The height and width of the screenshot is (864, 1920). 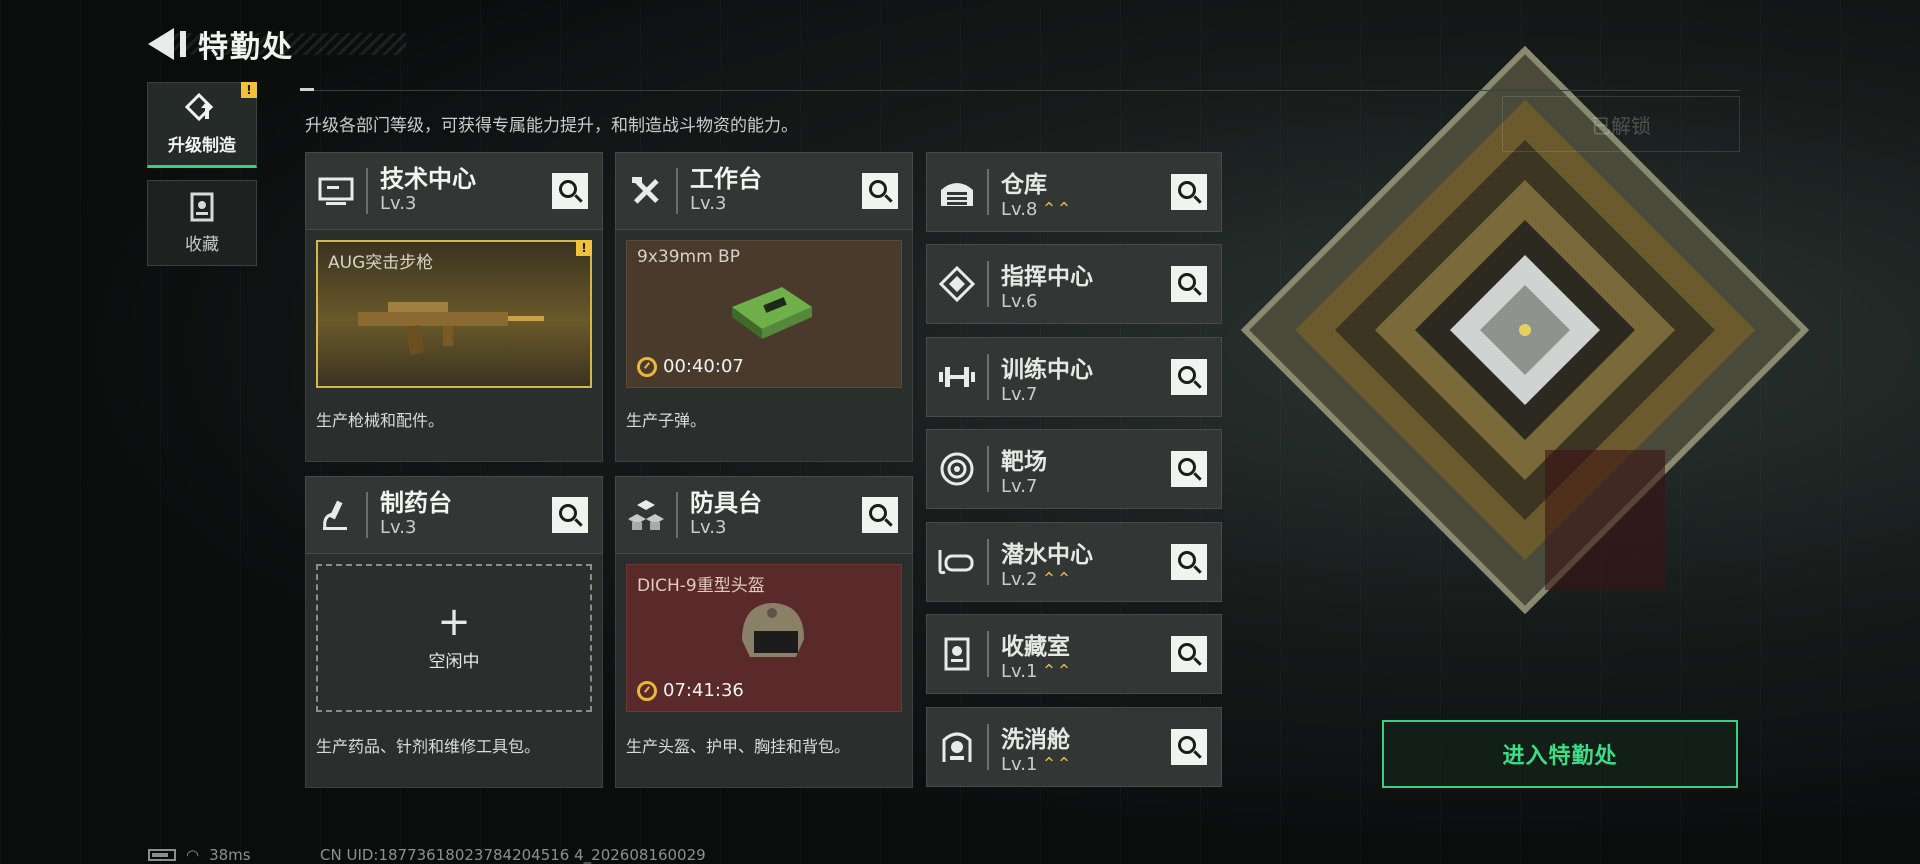 I want to click on card-pharmacy: 制药台 Lv.3, so click(x=454, y=515).